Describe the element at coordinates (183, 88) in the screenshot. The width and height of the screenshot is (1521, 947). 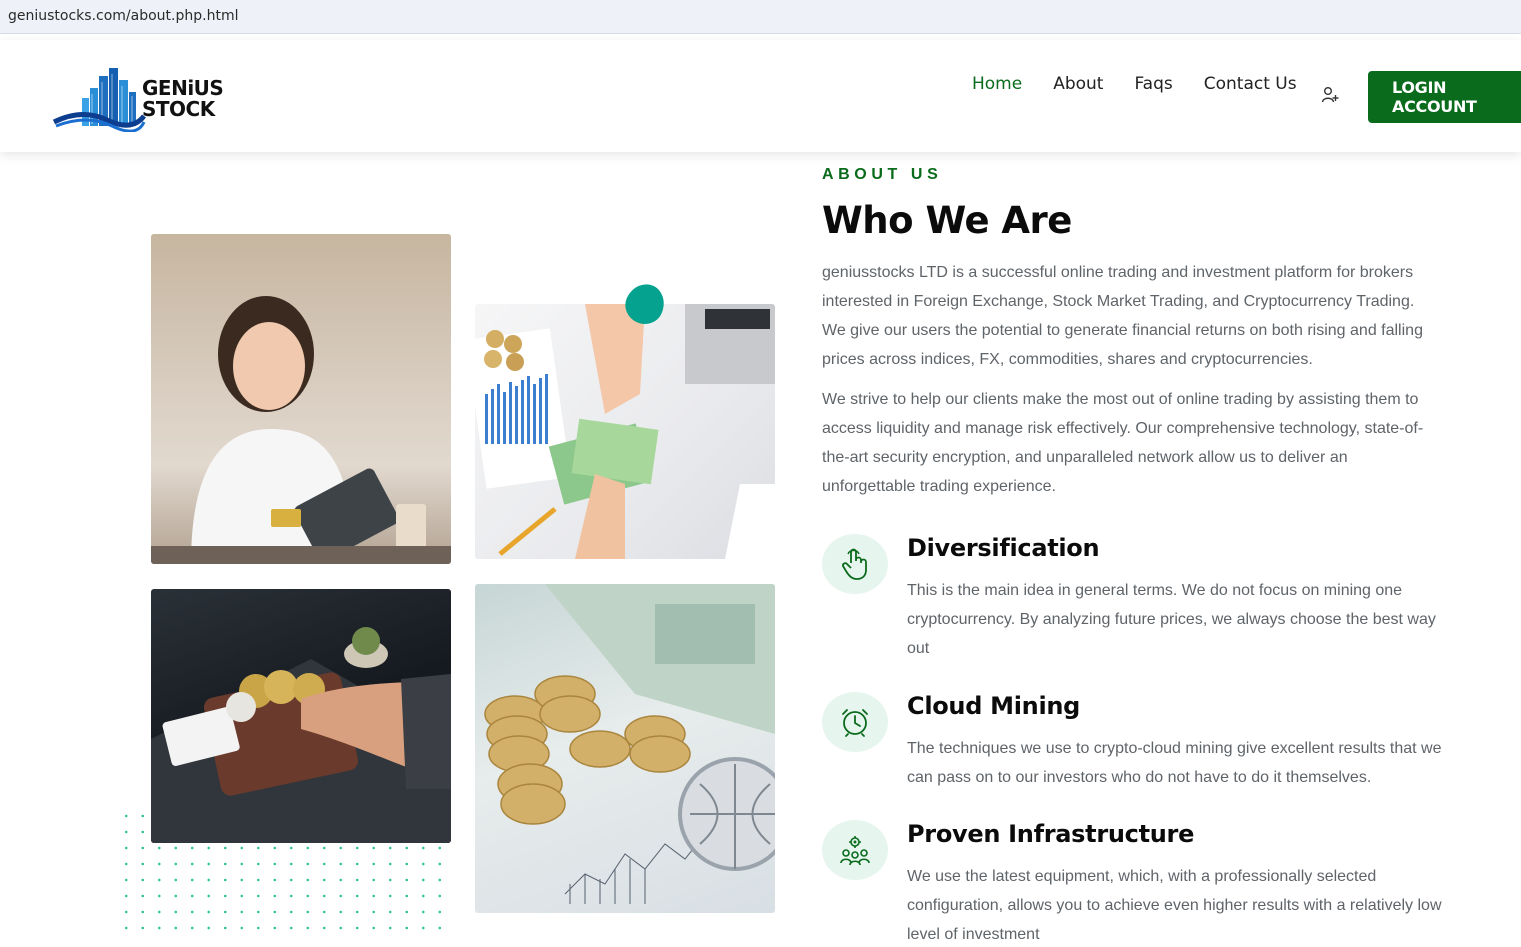
I see `logo-text-line1: GENiUS` at that location.